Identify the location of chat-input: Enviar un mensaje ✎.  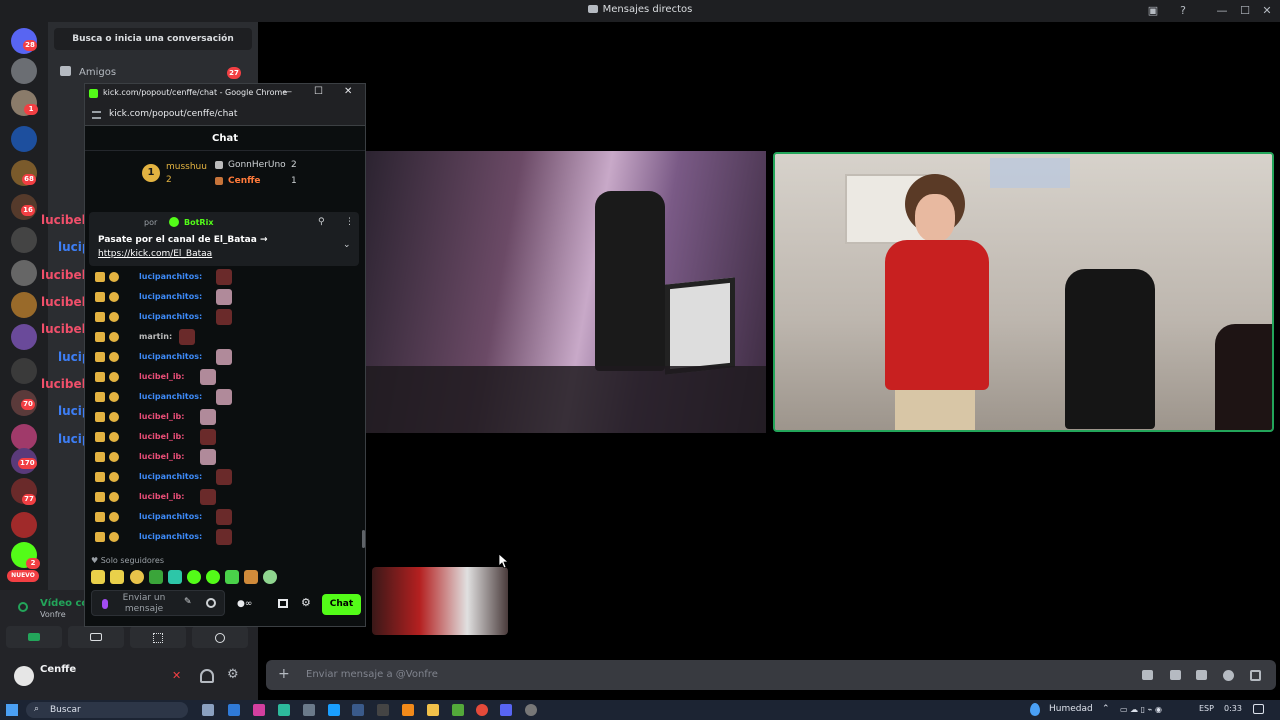
(158, 603).